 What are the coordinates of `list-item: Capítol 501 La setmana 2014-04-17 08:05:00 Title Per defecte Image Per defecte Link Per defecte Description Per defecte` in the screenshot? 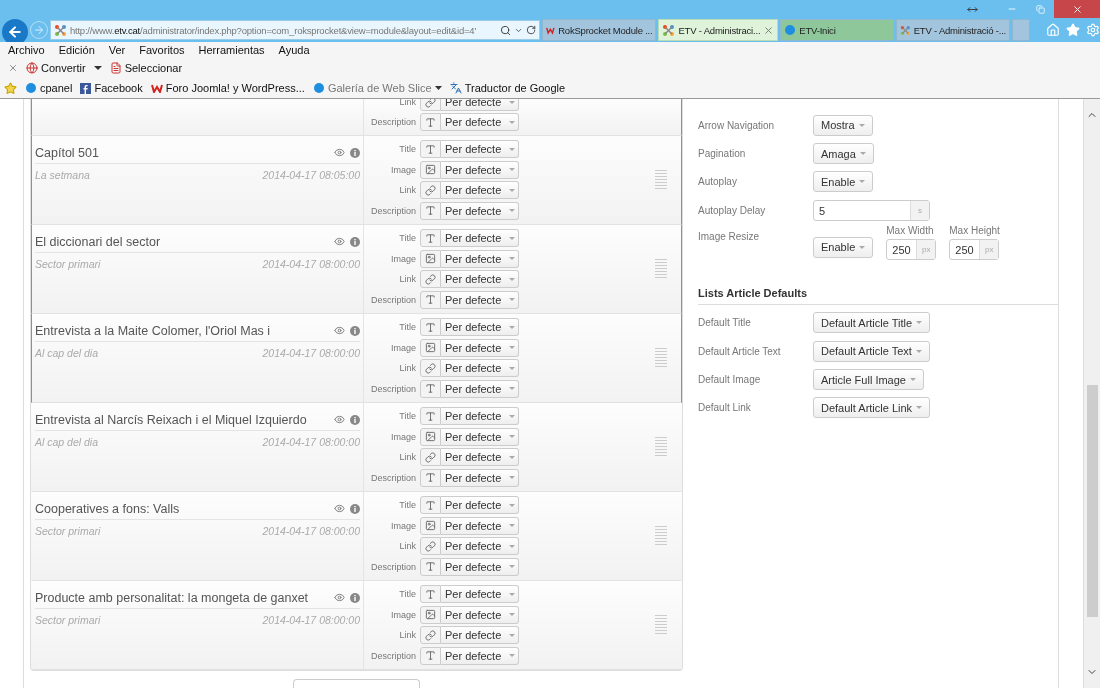 It's located at (356, 180).